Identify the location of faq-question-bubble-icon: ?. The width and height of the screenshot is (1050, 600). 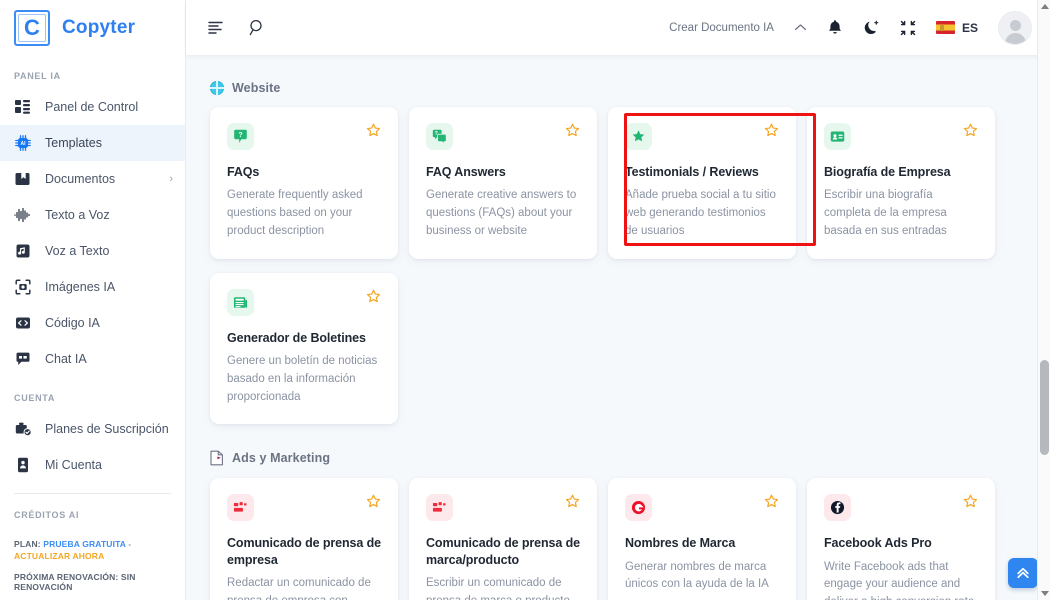
(240, 136).